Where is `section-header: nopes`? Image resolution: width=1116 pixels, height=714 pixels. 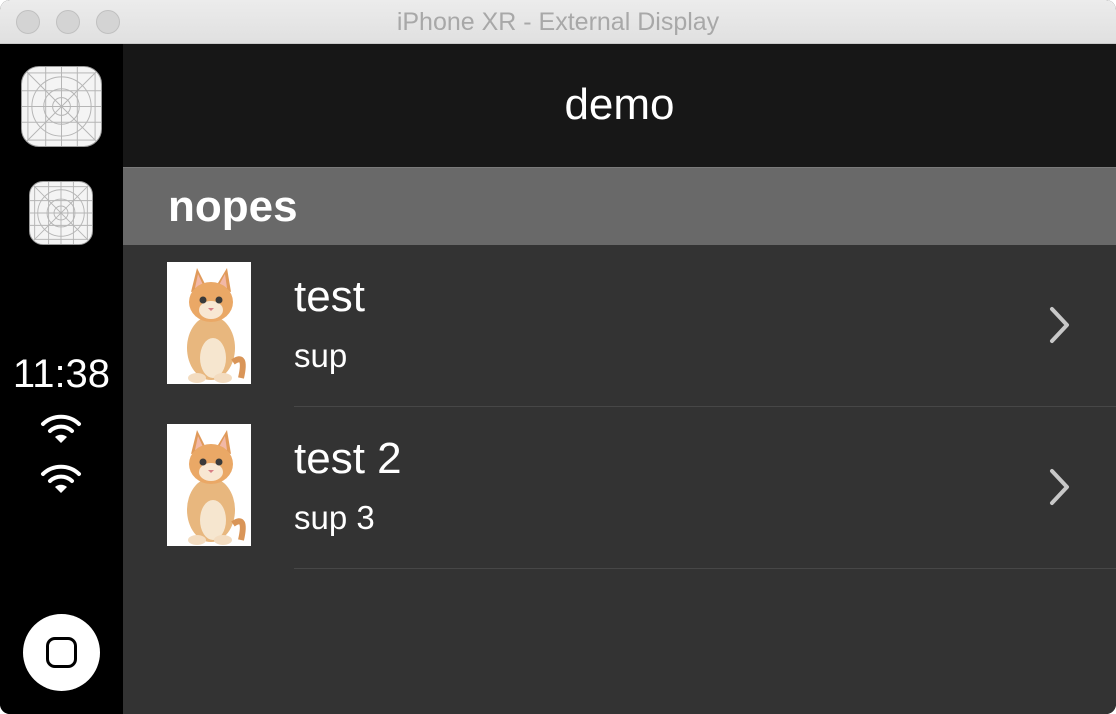
section-header: nopes is located at coordinates (619, 206).